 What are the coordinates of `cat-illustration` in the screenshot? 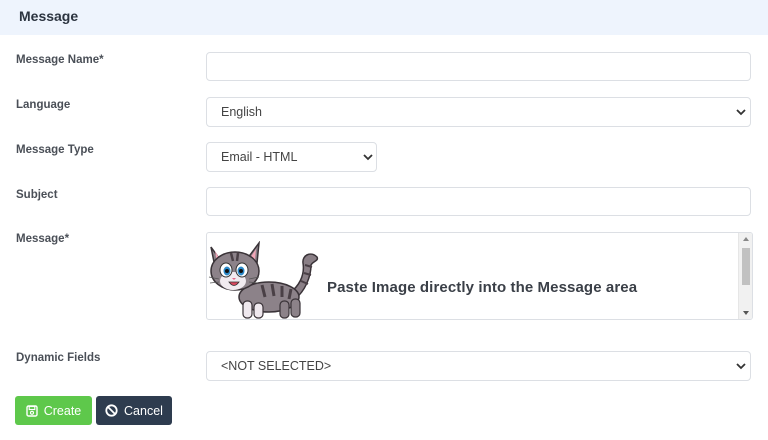 It's located at (263, 280).